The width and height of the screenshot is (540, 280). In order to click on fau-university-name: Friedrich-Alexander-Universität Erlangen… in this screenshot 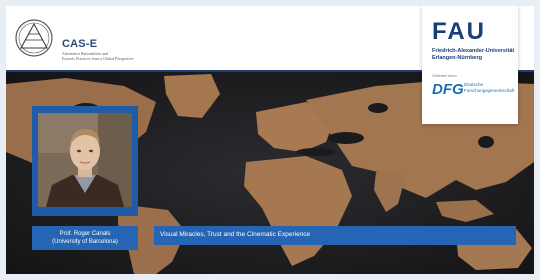, I will do `click(475, 54)`.